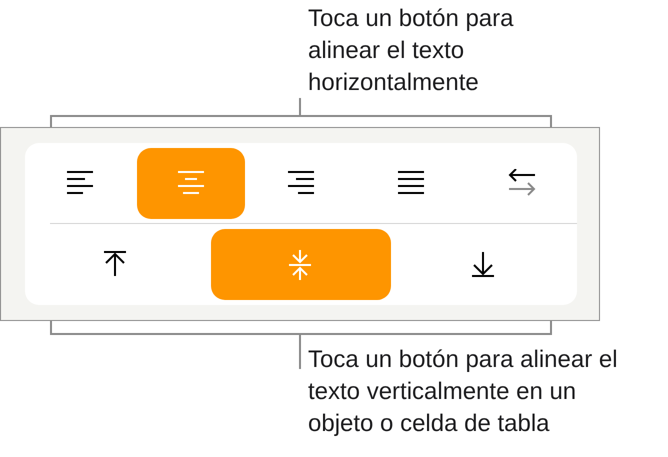 The height and width of the screenshot is (457, 668). What do you see at coordinates (411, 51) in the screenshot?
I see `callout-text: Toca un botón para alinear el texto horizontalmente` at bounding box center [411, 51].